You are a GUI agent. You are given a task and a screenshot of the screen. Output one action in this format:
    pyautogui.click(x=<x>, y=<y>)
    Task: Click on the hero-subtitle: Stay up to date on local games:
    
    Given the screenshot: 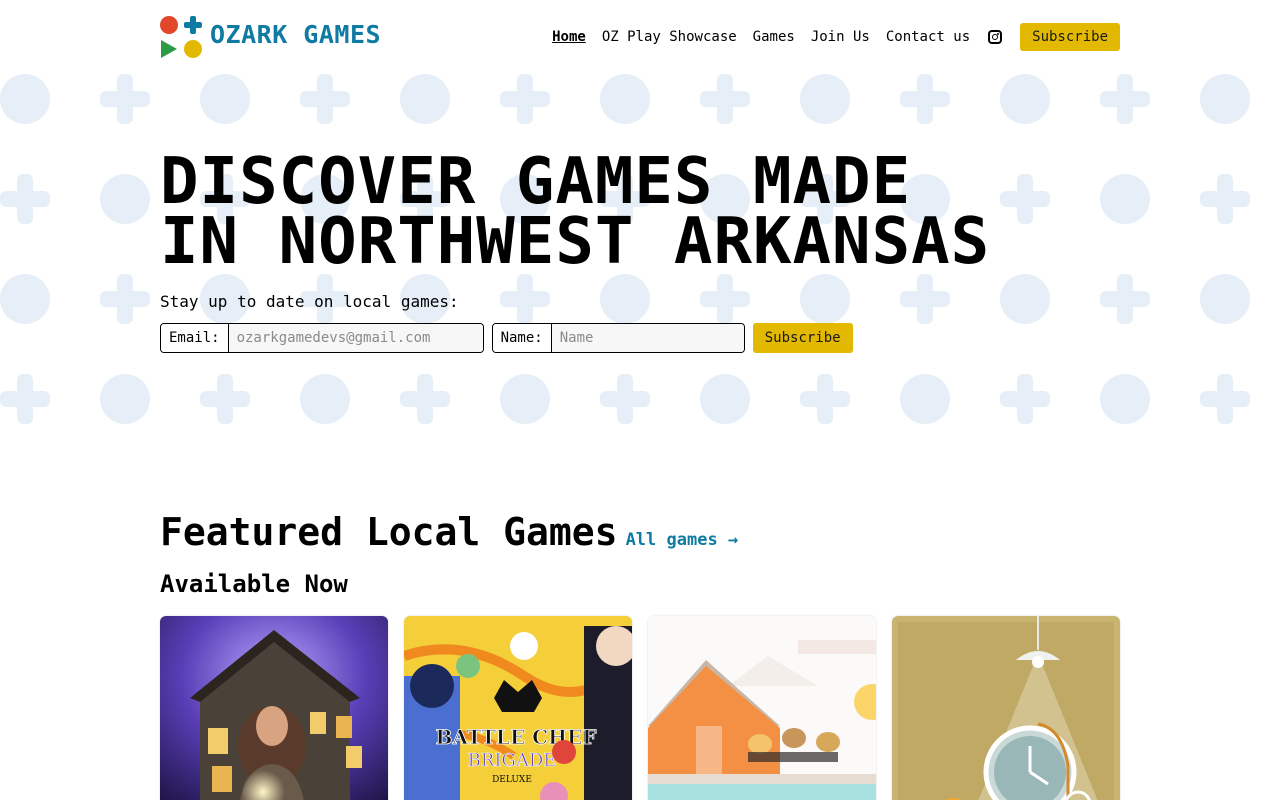 What is the action you would take?
    pyautogui.click(x=309, y=301)
    